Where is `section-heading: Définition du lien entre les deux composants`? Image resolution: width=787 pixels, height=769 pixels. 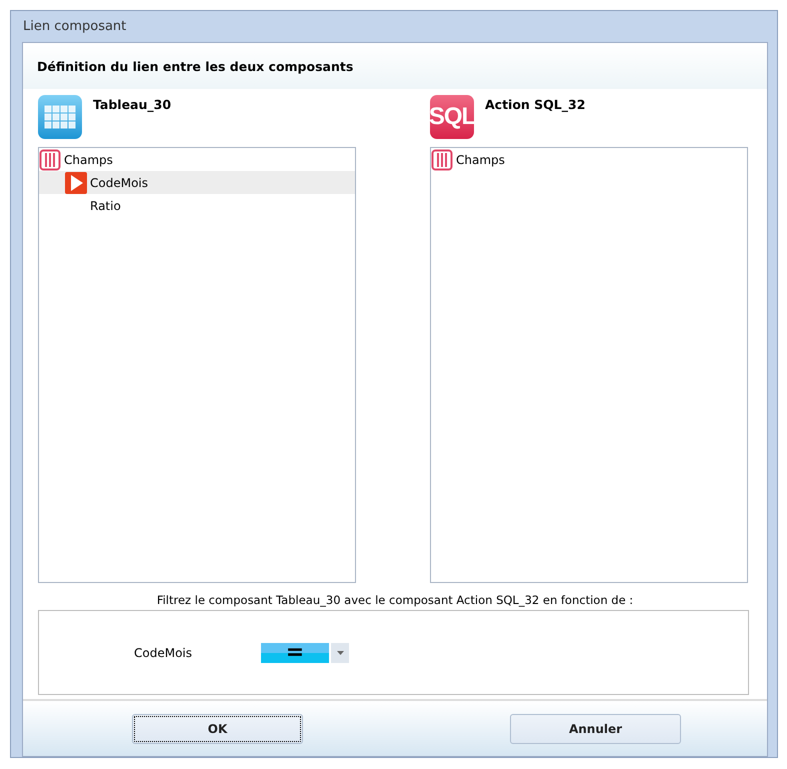
section-heading: Définition du lien entre les deux composants is located at coordinates (195, 66).